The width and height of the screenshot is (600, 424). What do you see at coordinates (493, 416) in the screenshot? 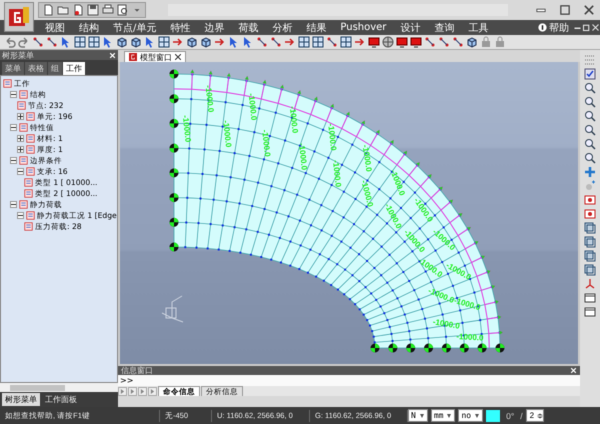
I see `color-swatch` at bounding box center [493, 416].